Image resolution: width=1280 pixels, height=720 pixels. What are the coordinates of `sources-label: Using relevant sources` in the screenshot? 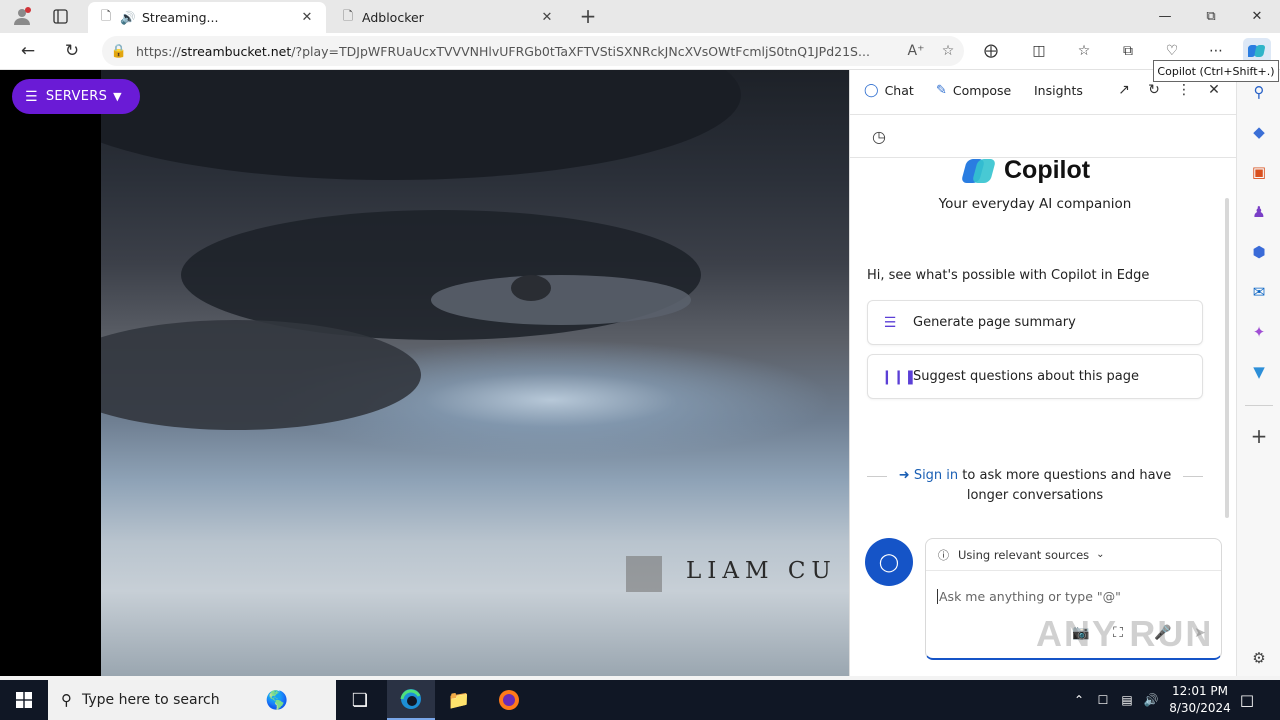 It's located at (1024, 554).